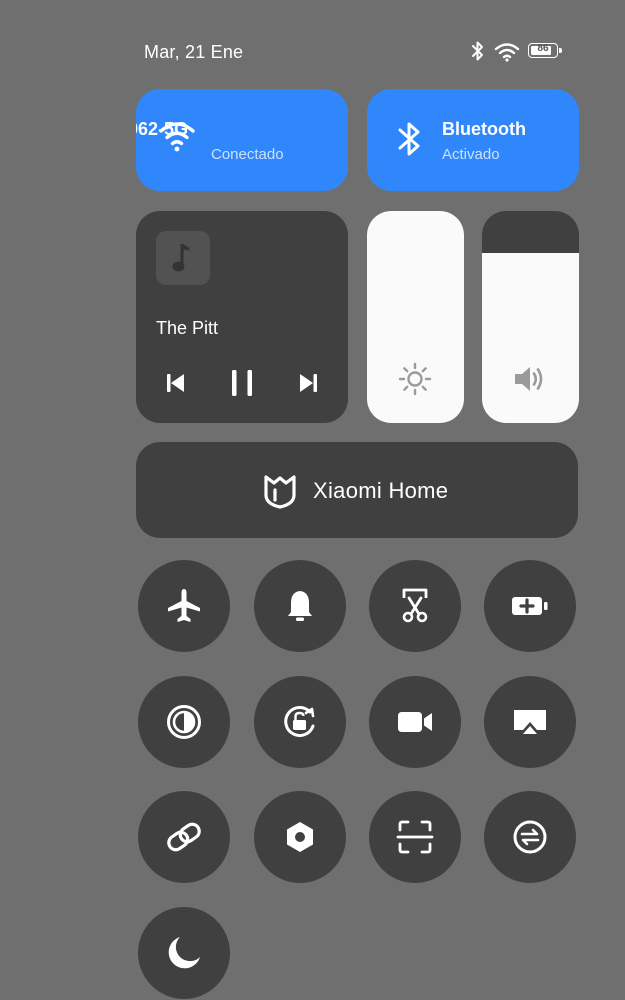 This screenshot has height=1000, width=625. Describe the element at coordinates (308, 383) in the screenshot. I see `next-track-button` at that location.